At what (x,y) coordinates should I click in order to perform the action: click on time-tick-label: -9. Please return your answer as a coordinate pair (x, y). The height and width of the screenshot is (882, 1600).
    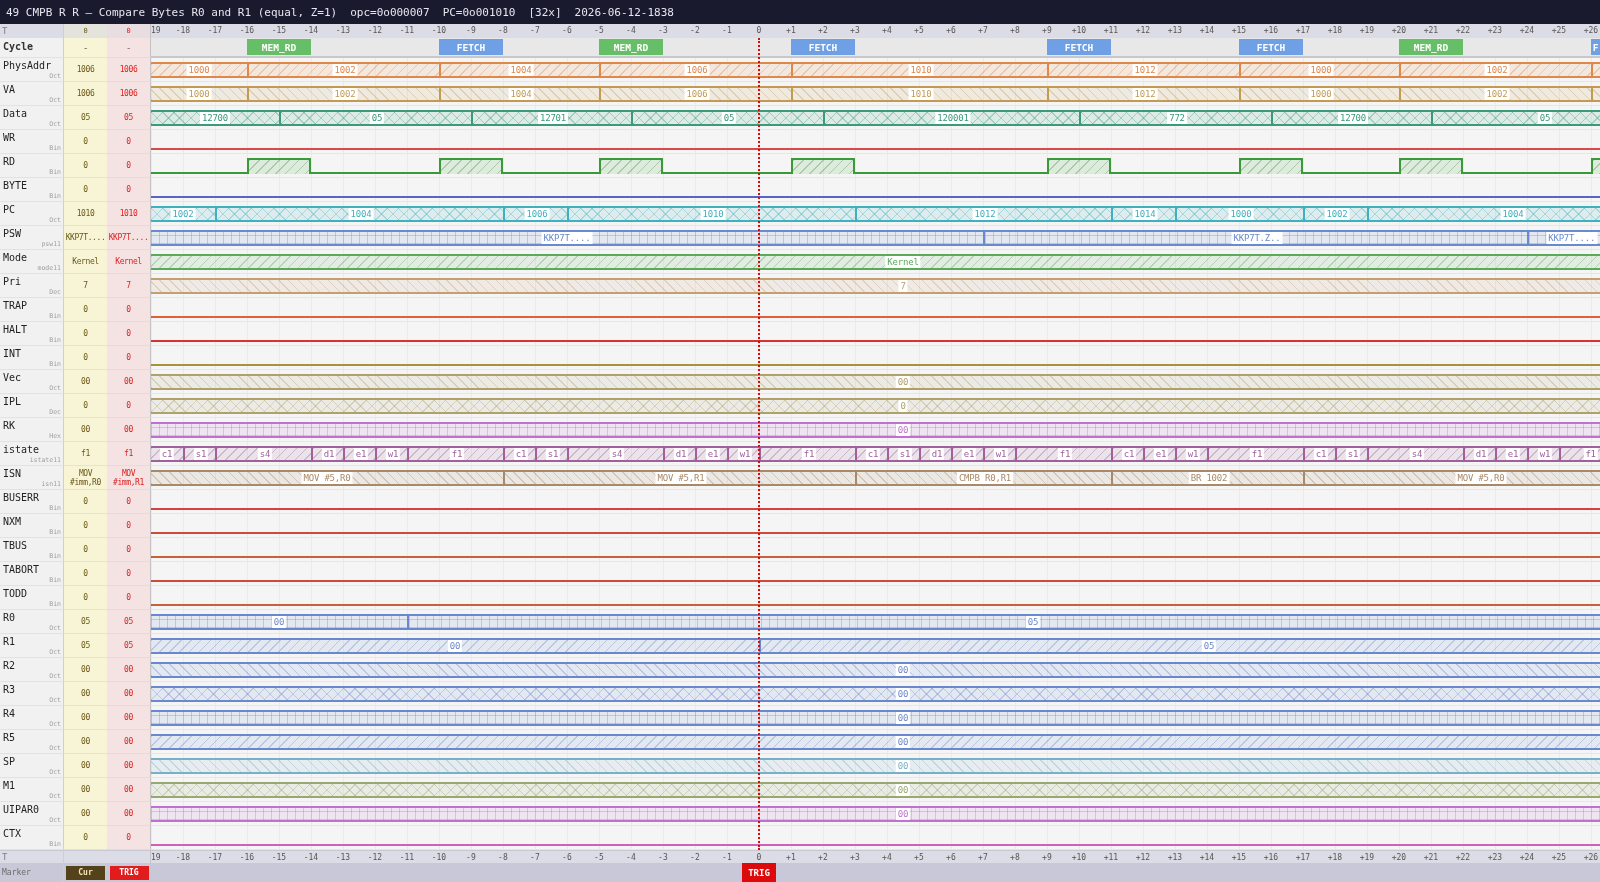
    Looking at the image, I should click on (471, 858).